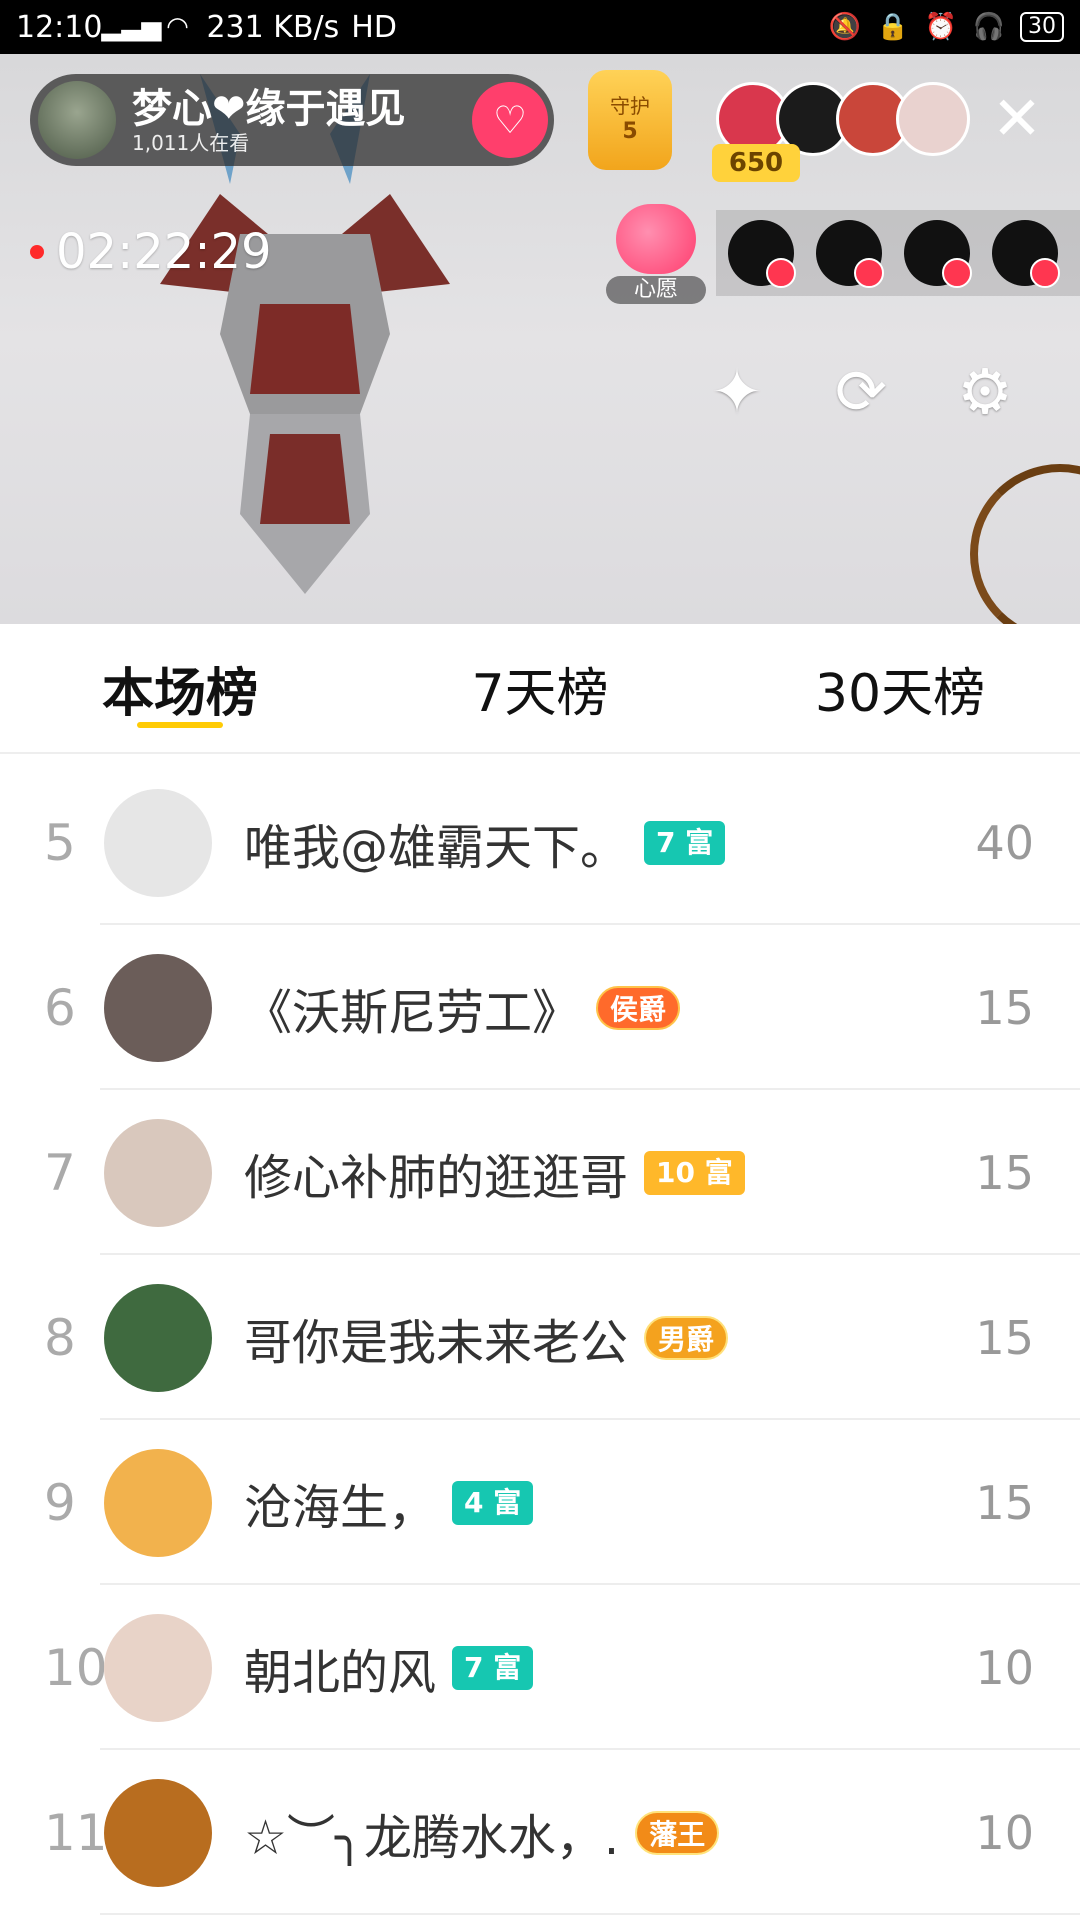  I want to click on list-item: 7 修心补肺的逛逛哥 10 富 15, so click(540, 1172).